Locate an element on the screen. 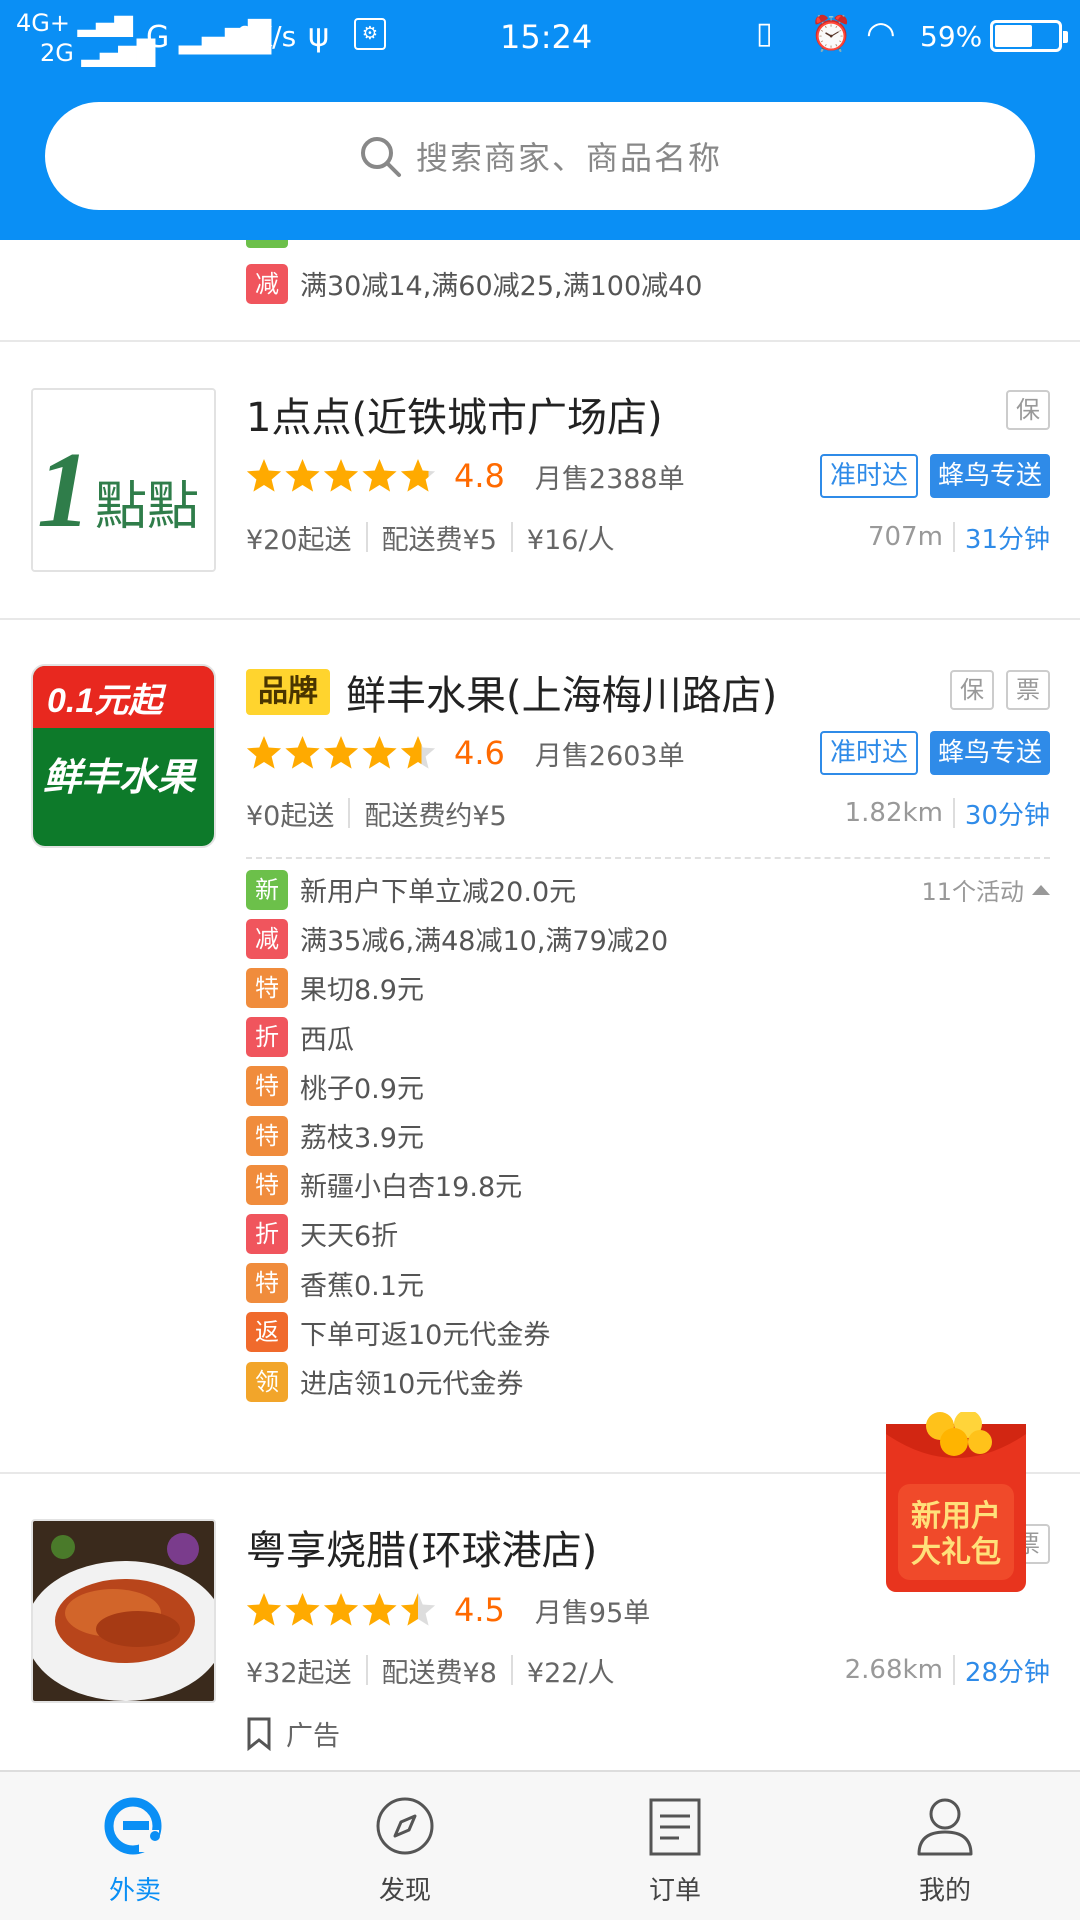 This screenshot has height=1920, width=1080. new-user-gift-button: 新用户 大礼包 is located at coordinates (956, 1502).